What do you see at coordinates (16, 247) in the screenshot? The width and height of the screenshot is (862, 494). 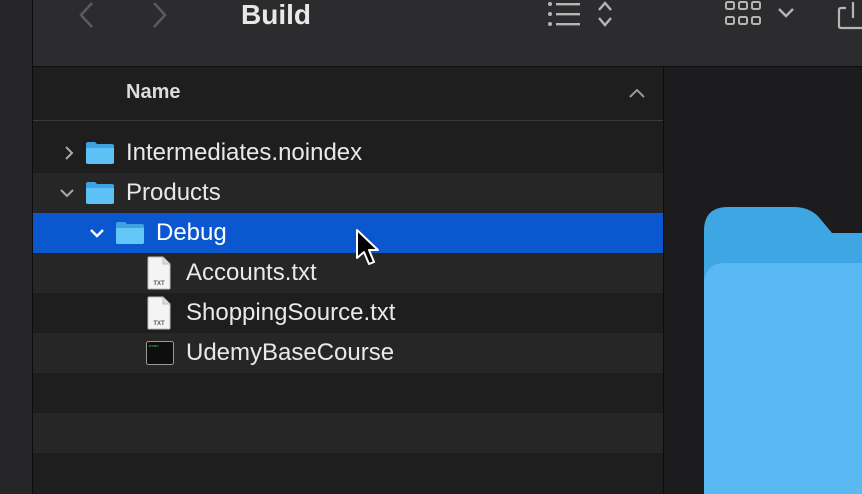 I see `sidebar-edge` at bounding box center [16, 247].